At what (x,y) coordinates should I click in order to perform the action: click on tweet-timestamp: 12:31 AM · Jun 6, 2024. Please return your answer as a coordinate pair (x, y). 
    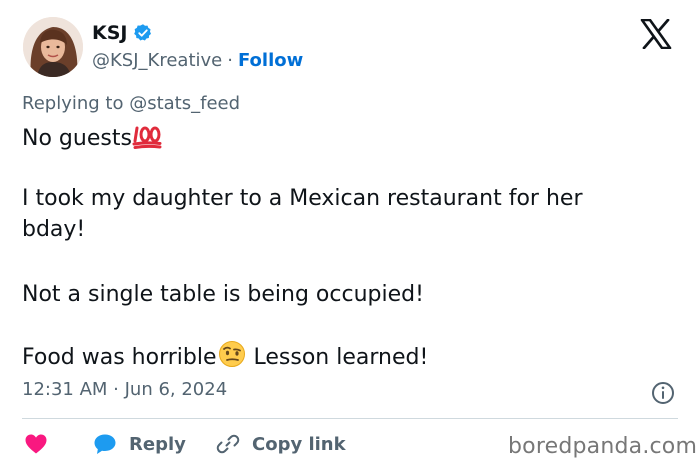
    Looking at the image, I should click on (124, 389).